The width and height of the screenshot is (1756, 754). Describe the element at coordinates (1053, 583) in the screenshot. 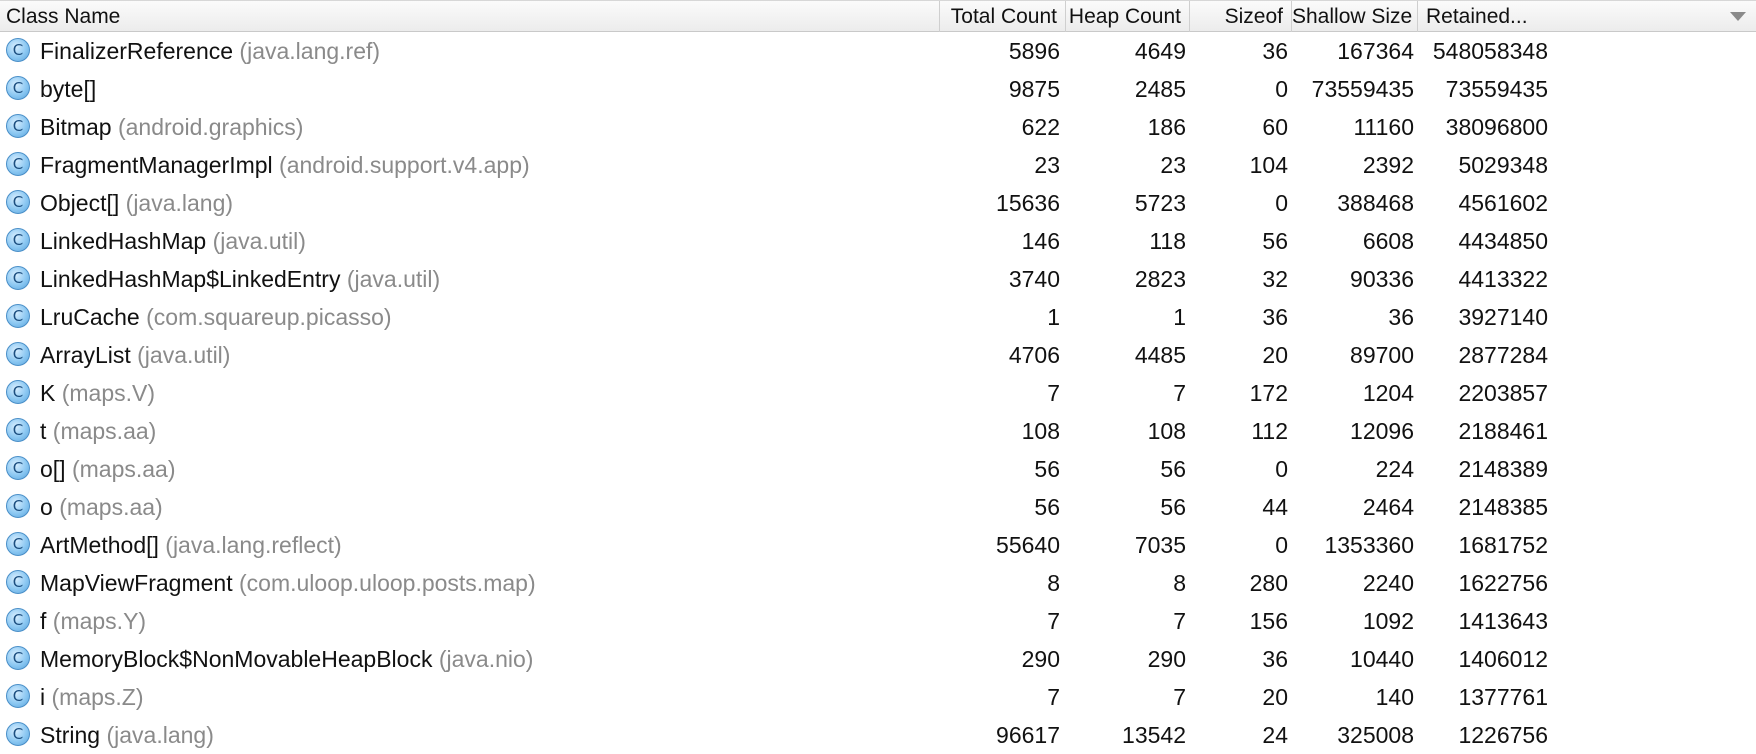

I see `total-count-cell: 8` at that location.